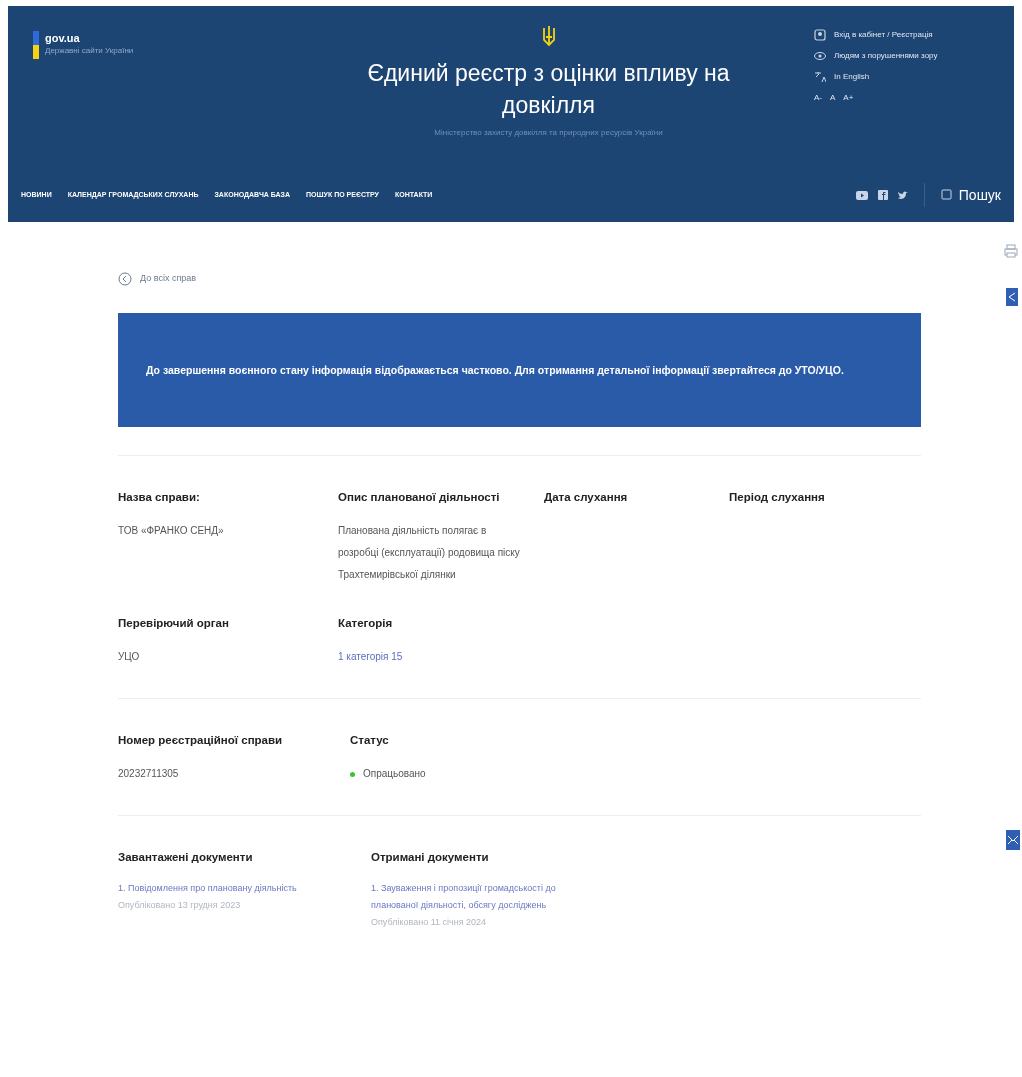  I want to click on header-link: In English, so click(901, 77).